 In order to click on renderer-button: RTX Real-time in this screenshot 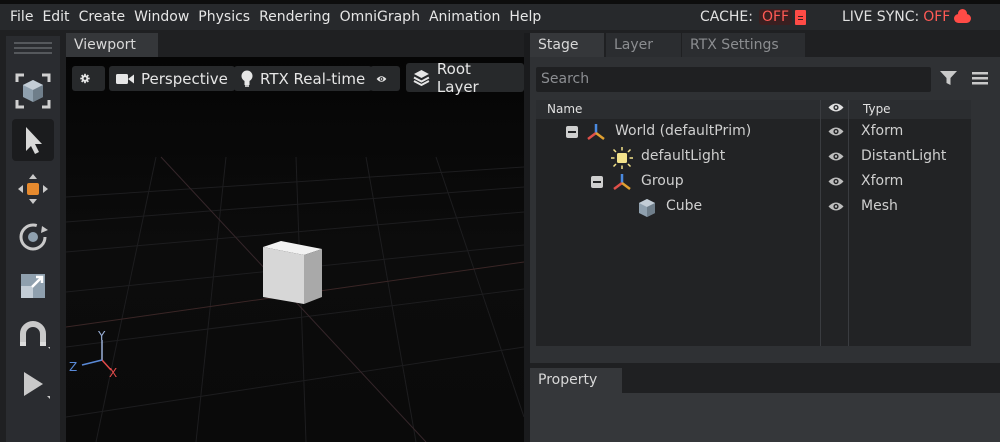, I will do `click(303, 78)`.